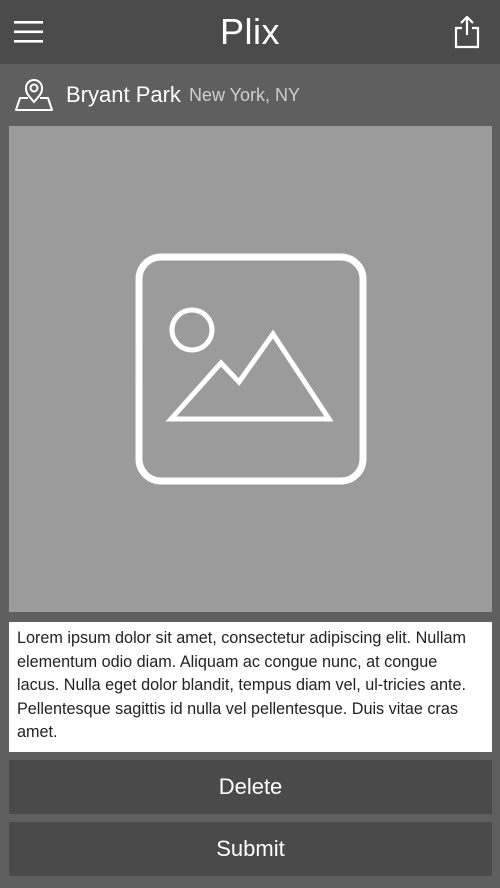 This screenshot has width=500, height=888. I want to click on menu-button, so click(29, 32).